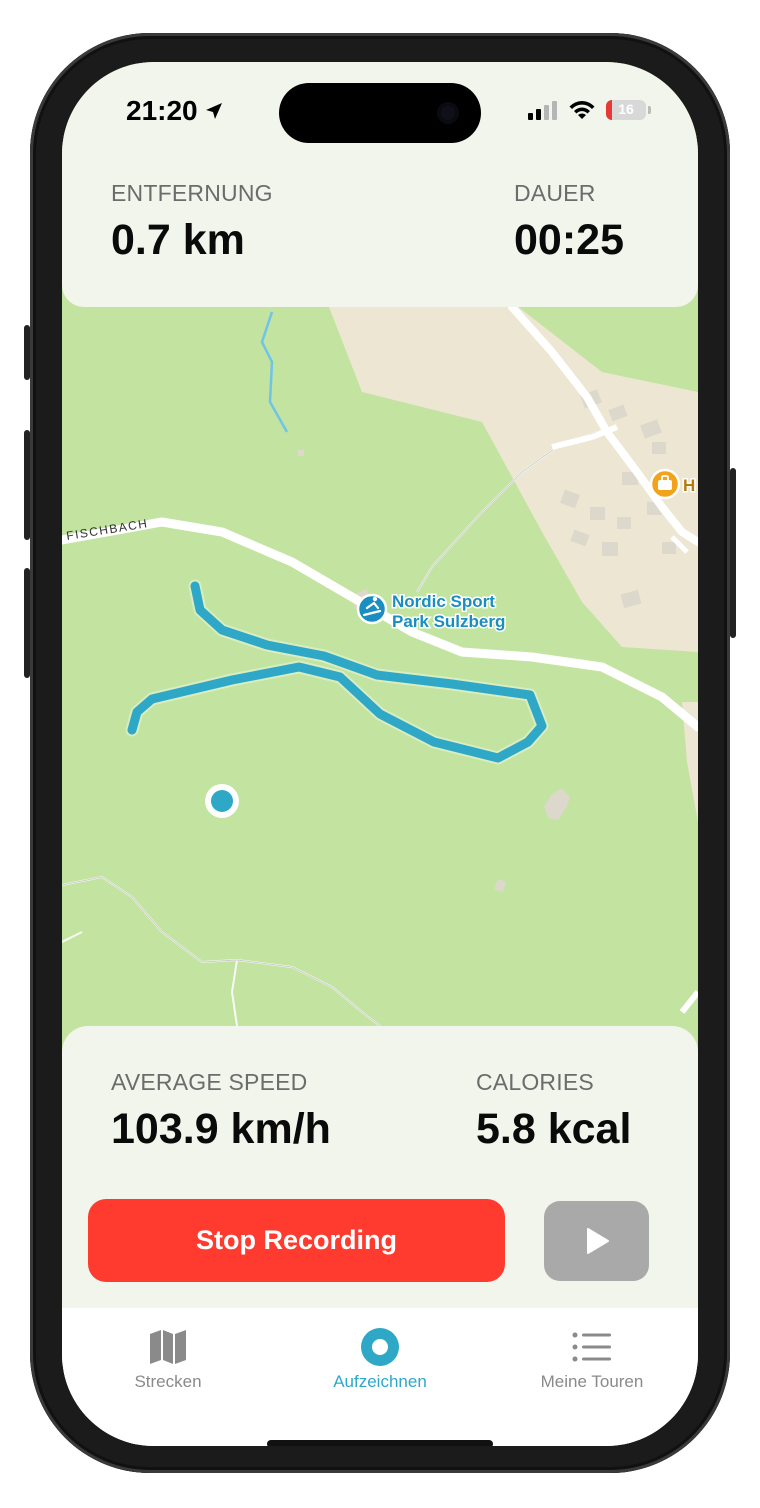 This screenshot has width=760, height=1508. What do you see at coordinates (213, 111) in the screenshot?
I see `location-arrow-icon` at bounding box center [213, 111].